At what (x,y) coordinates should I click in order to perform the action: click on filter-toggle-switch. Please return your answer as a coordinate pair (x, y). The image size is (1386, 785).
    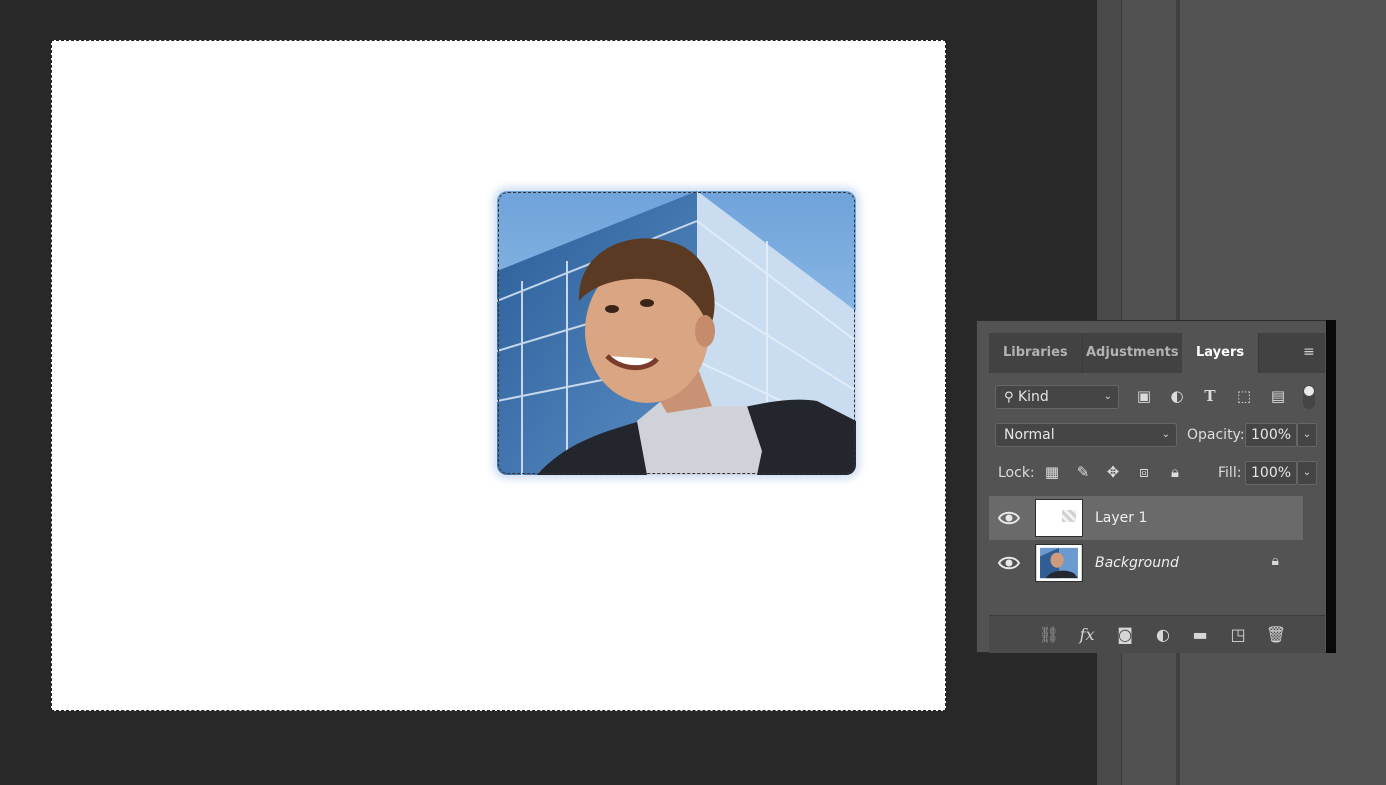
    Looking at the image, I should click on (1309, 397).